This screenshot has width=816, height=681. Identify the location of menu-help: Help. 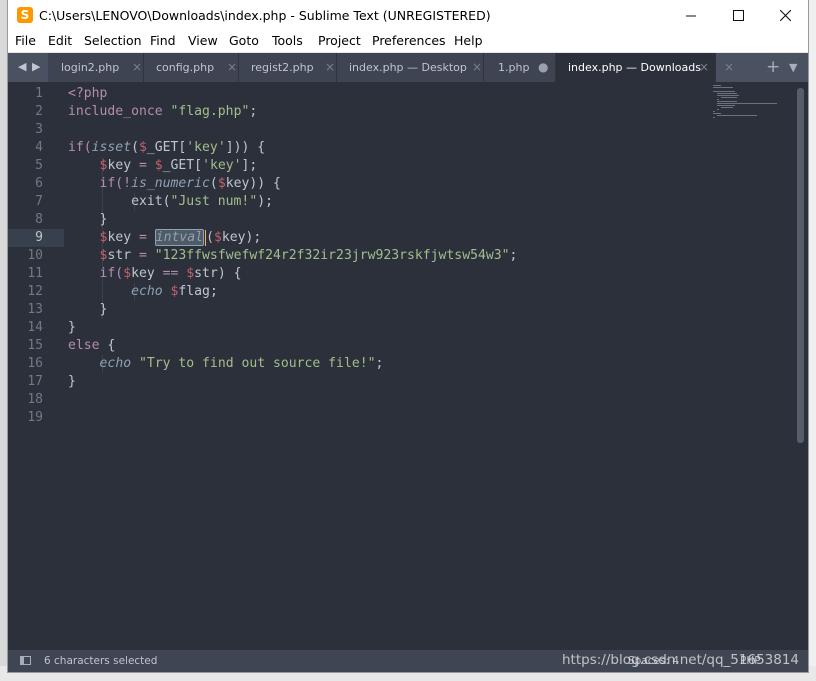
(468, 40).